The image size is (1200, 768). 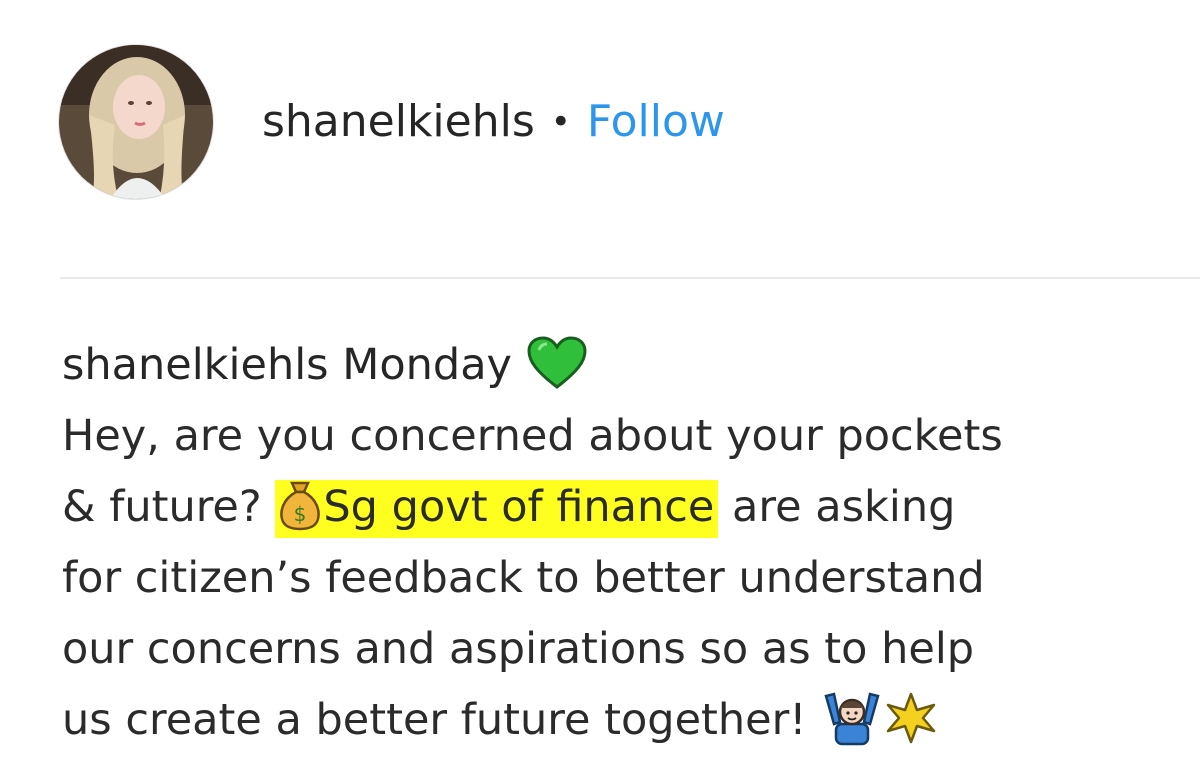 I want to click on caption-text-line2-post: are asking, so click(x=837, y=507).